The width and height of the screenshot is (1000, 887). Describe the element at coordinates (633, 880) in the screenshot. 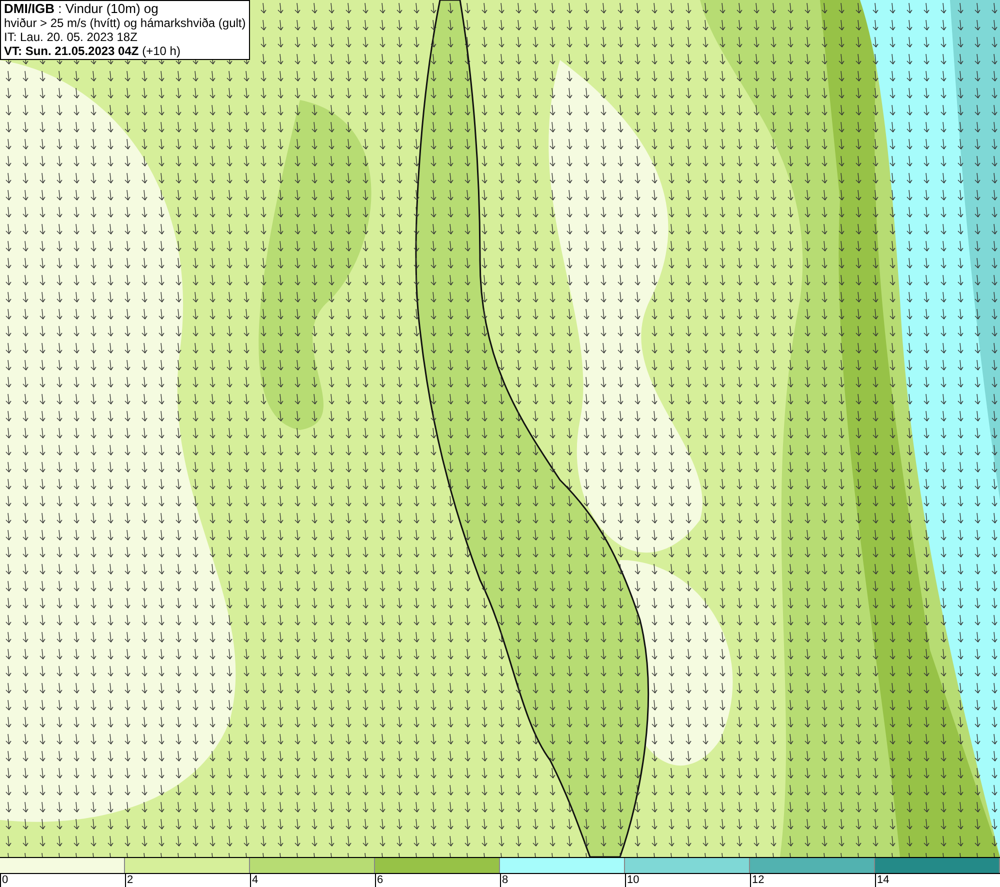

I see `legend-label: 10` at that location.